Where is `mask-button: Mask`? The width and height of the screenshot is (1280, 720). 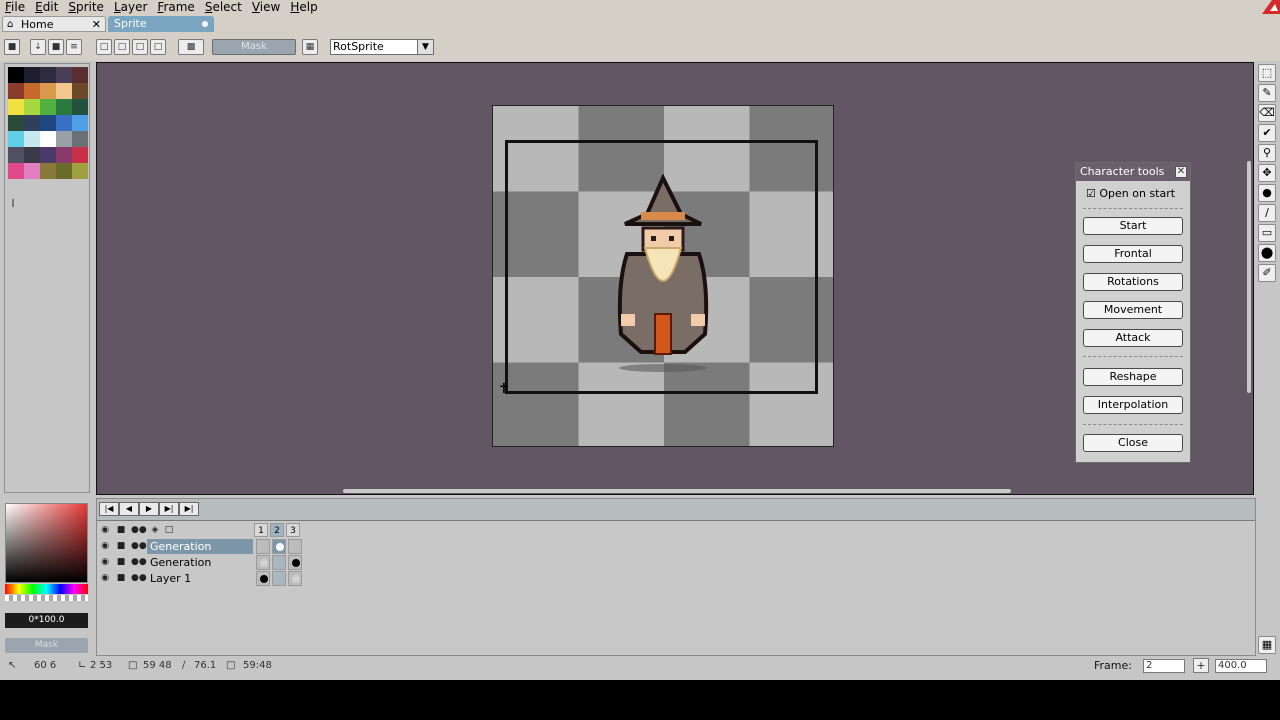 mask-button: Mask is located at coordinates (254, 47).